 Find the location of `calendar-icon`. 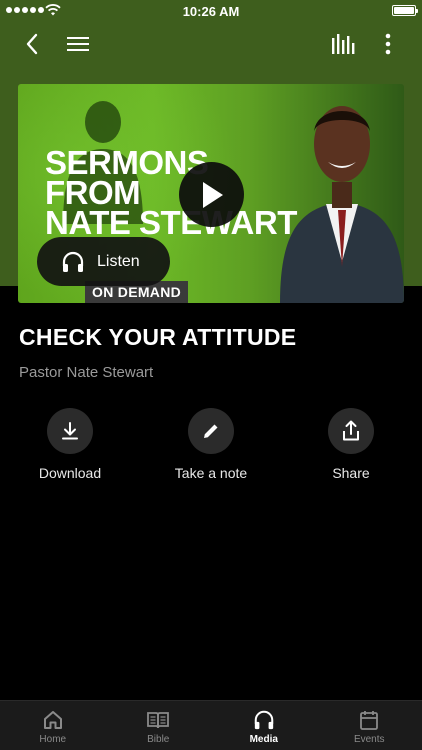

calendar-icon is located at coordinates (369, 720).